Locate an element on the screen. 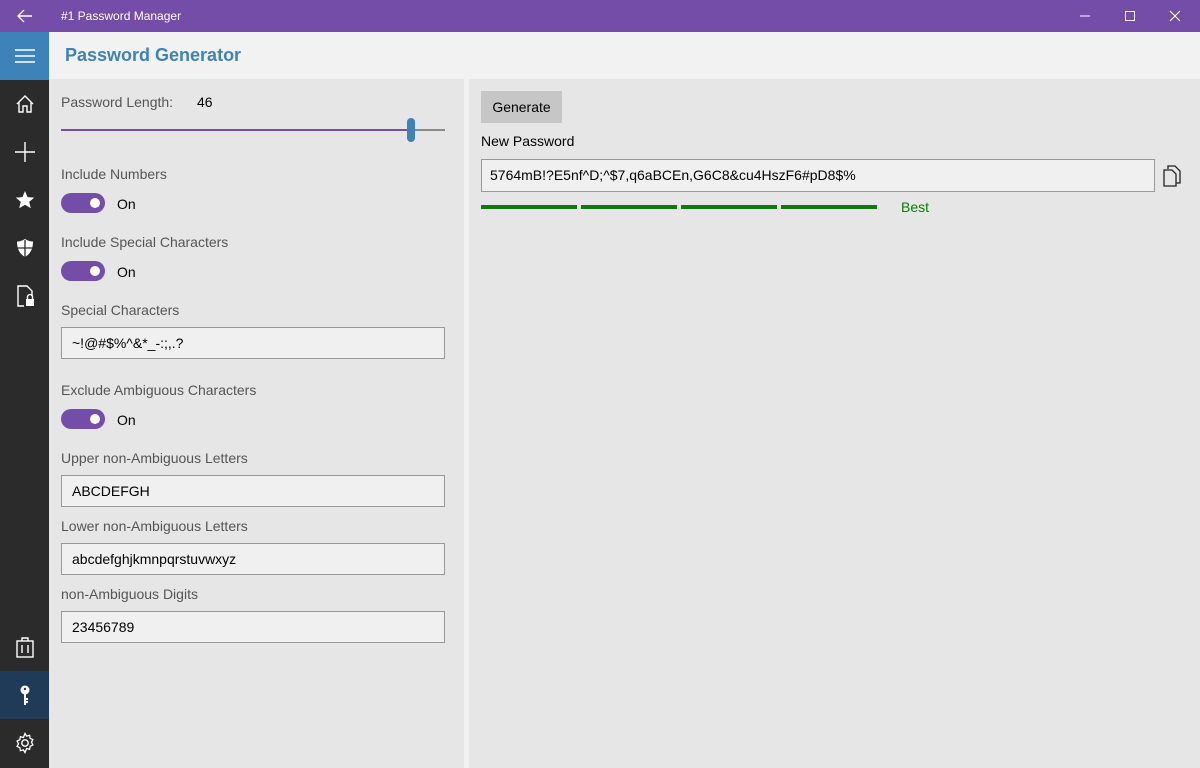 The image size is (1200, 768). password-length-slider is located at coordinates (253, 130).